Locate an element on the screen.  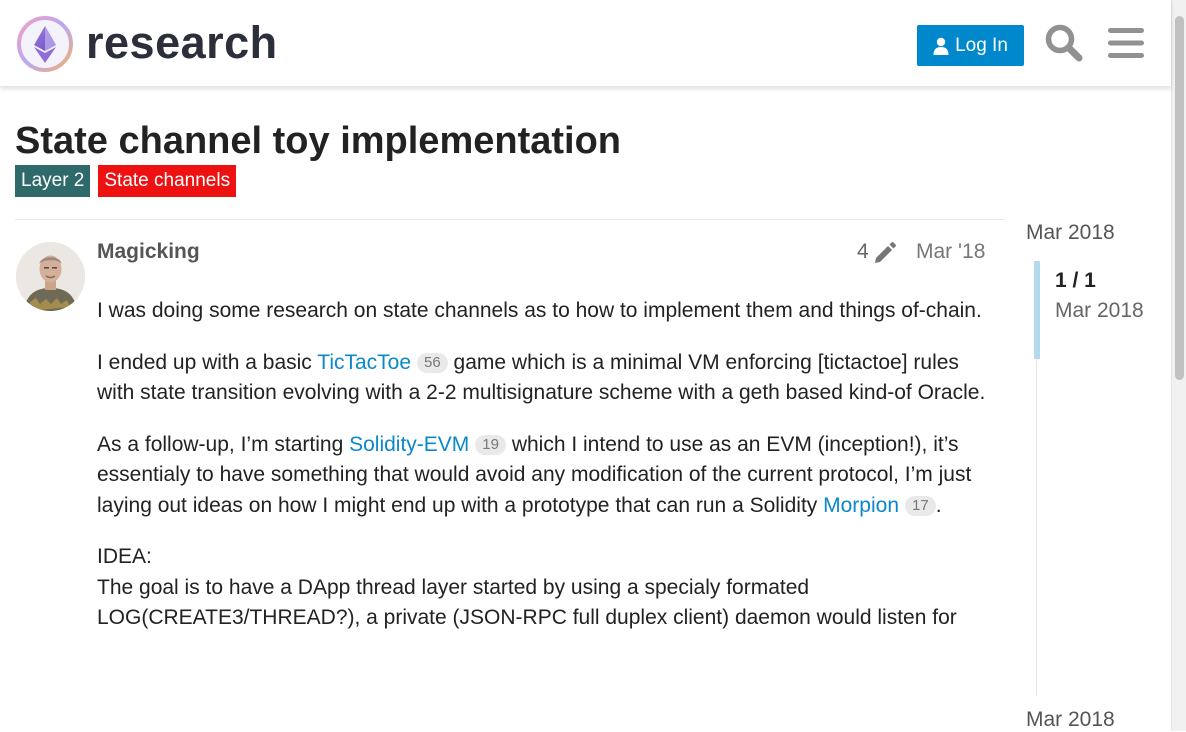
topic-title: State channel toy implementation is located at coordinates (318, 141).